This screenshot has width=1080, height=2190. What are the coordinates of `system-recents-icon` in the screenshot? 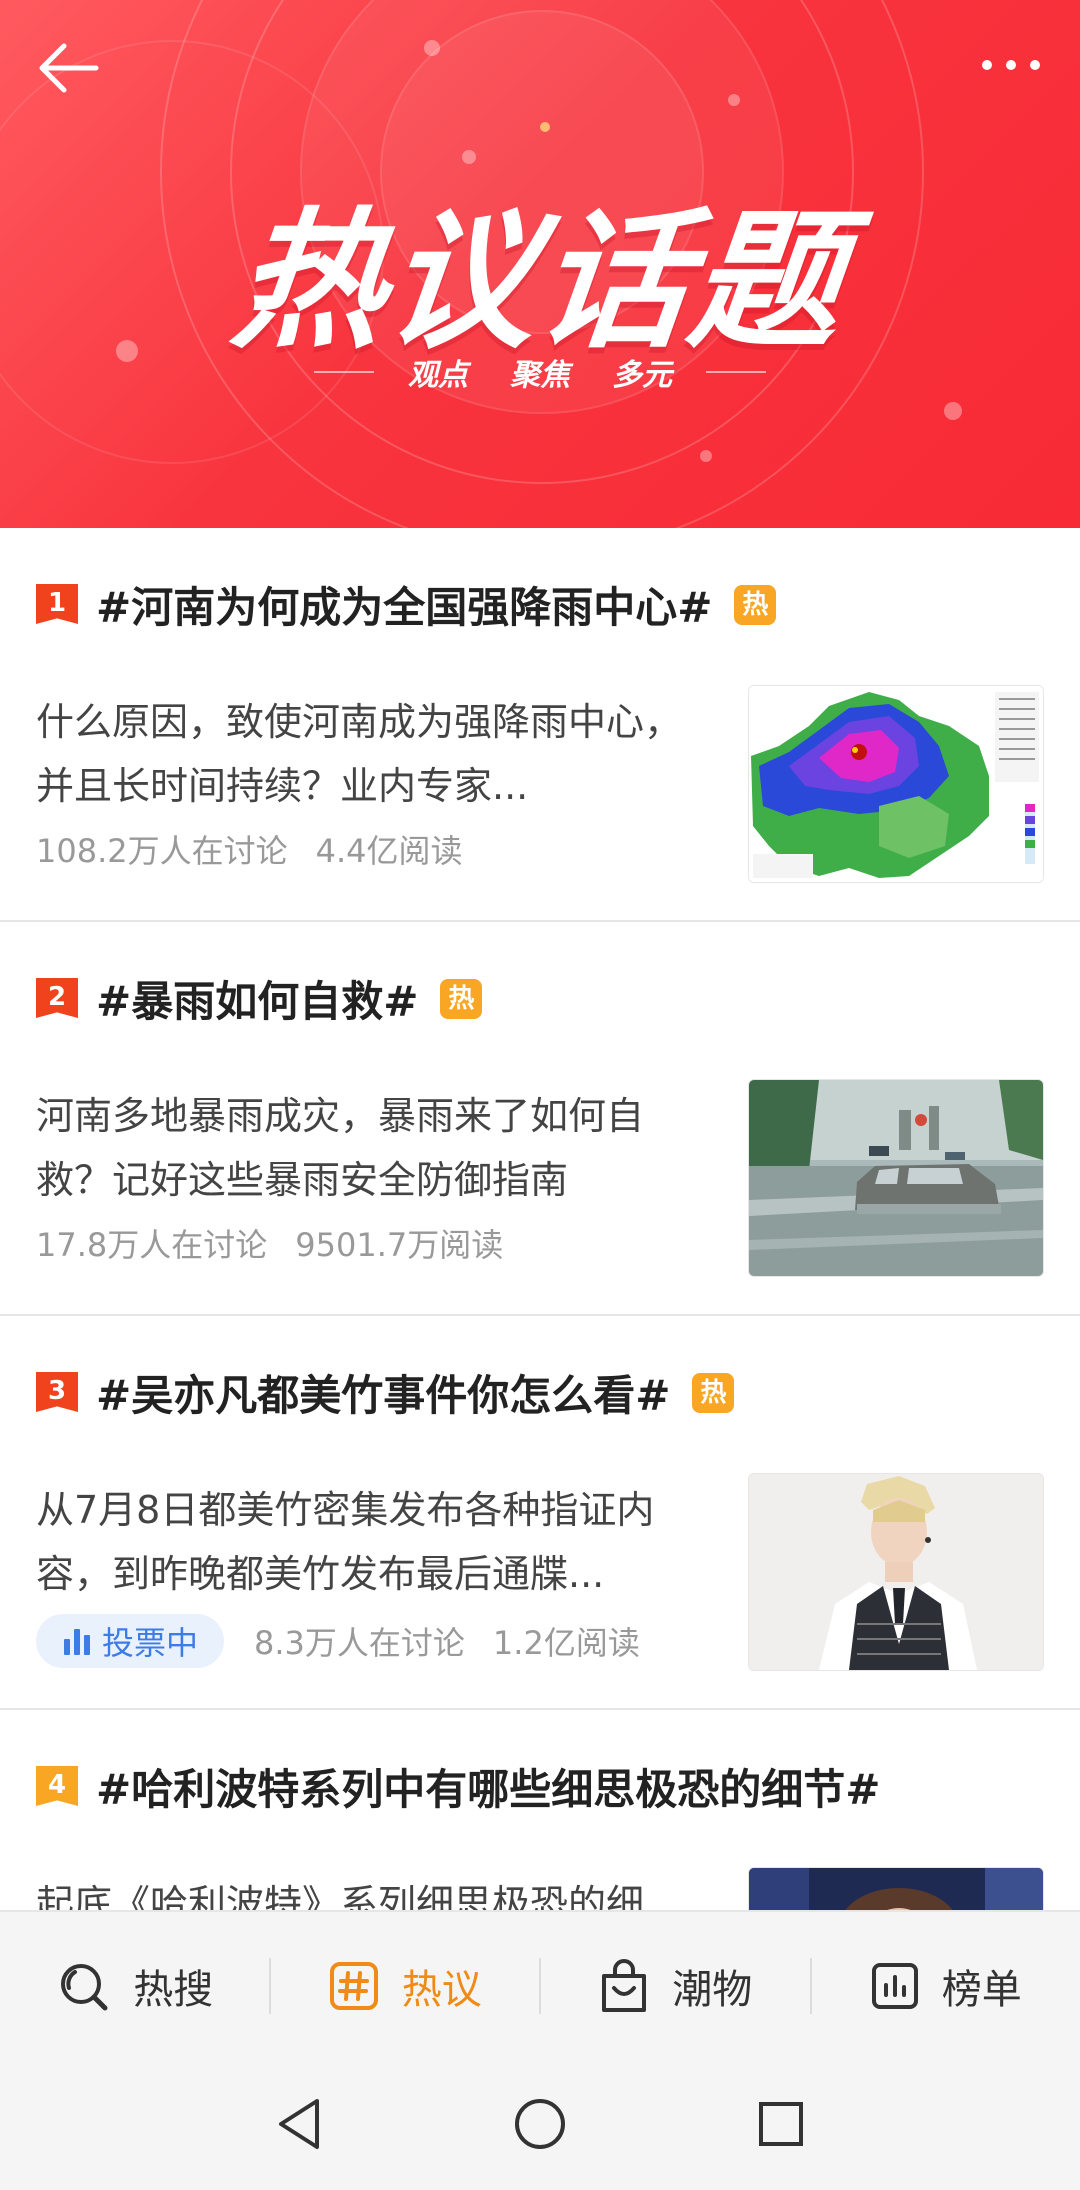 It's located at (781, 2124).